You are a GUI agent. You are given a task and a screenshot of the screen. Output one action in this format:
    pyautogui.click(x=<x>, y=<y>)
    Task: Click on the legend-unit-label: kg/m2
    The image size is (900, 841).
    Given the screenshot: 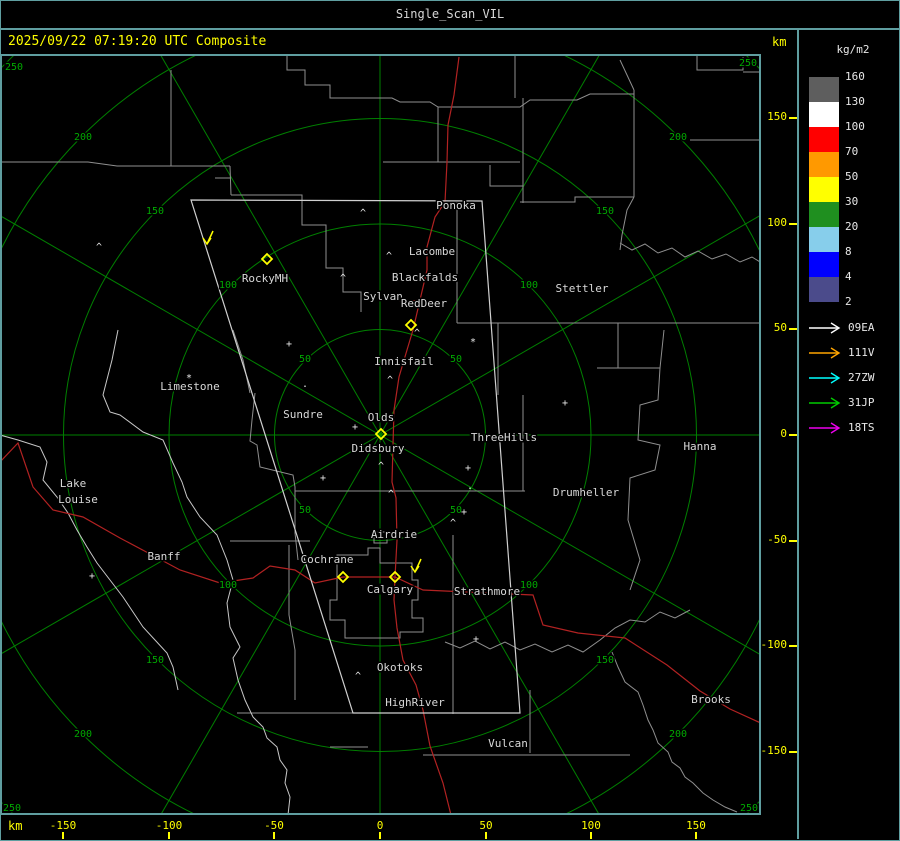 What is the action you would take?
    pyautogui.click(x=853, y=49)
    